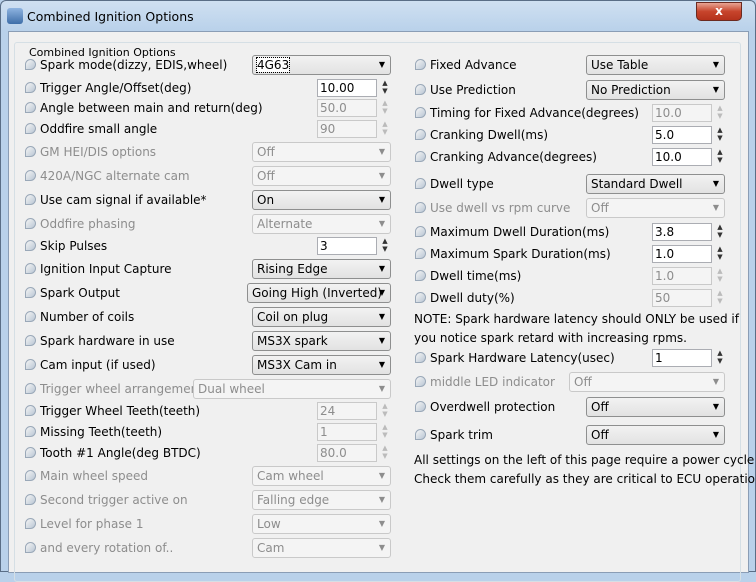  I want to click on maximum-dwell-duration-ms-input: 3.8, so click(682, 232).